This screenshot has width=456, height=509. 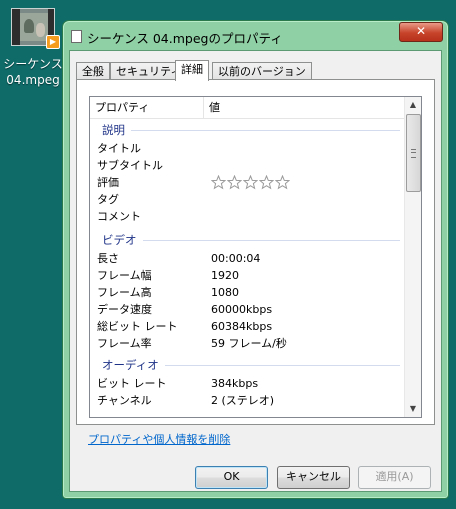 I want to click on property-name: タイトル, so click(x=119, y=148).